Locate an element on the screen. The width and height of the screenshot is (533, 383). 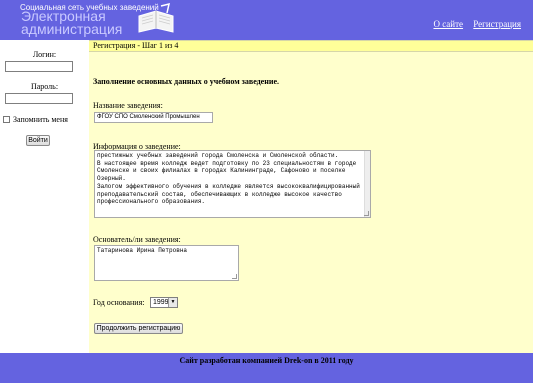
login-sidebar: Логин: Пароль: Запомнить меня Войти is located at coordinates (44, 196).